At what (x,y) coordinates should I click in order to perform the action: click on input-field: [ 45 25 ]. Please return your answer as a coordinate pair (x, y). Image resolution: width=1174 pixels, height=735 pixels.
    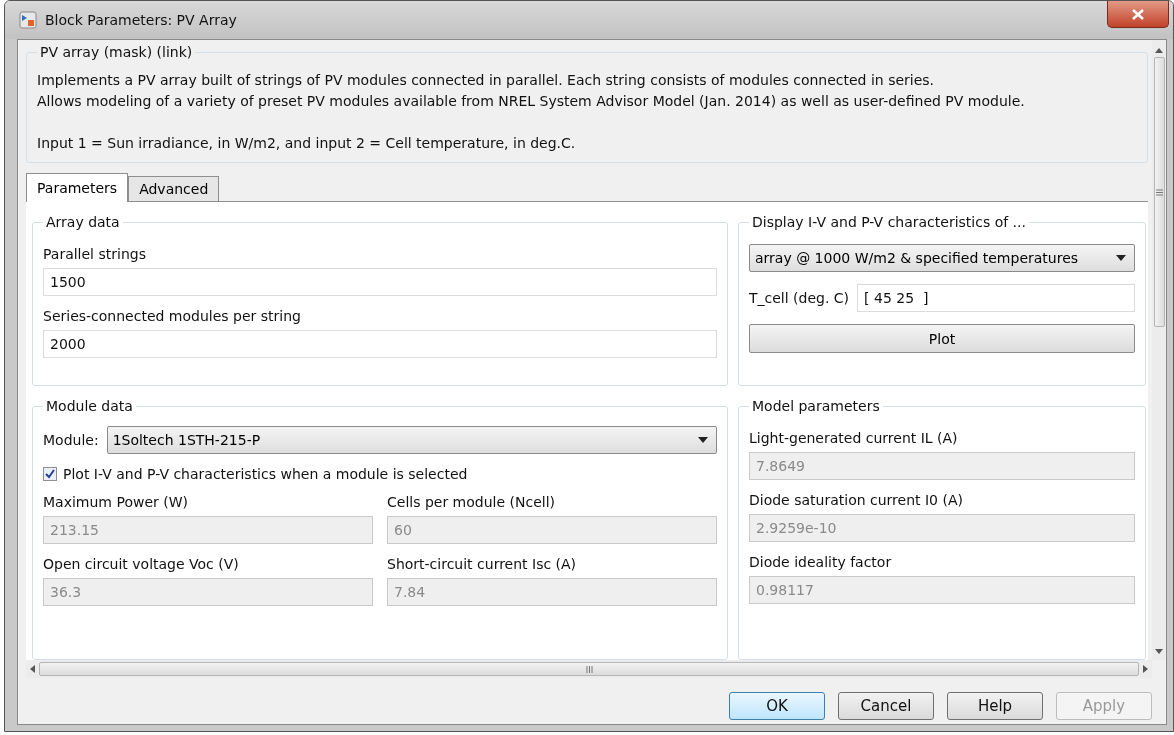
    Looking at the image, I should click on (996, 298).